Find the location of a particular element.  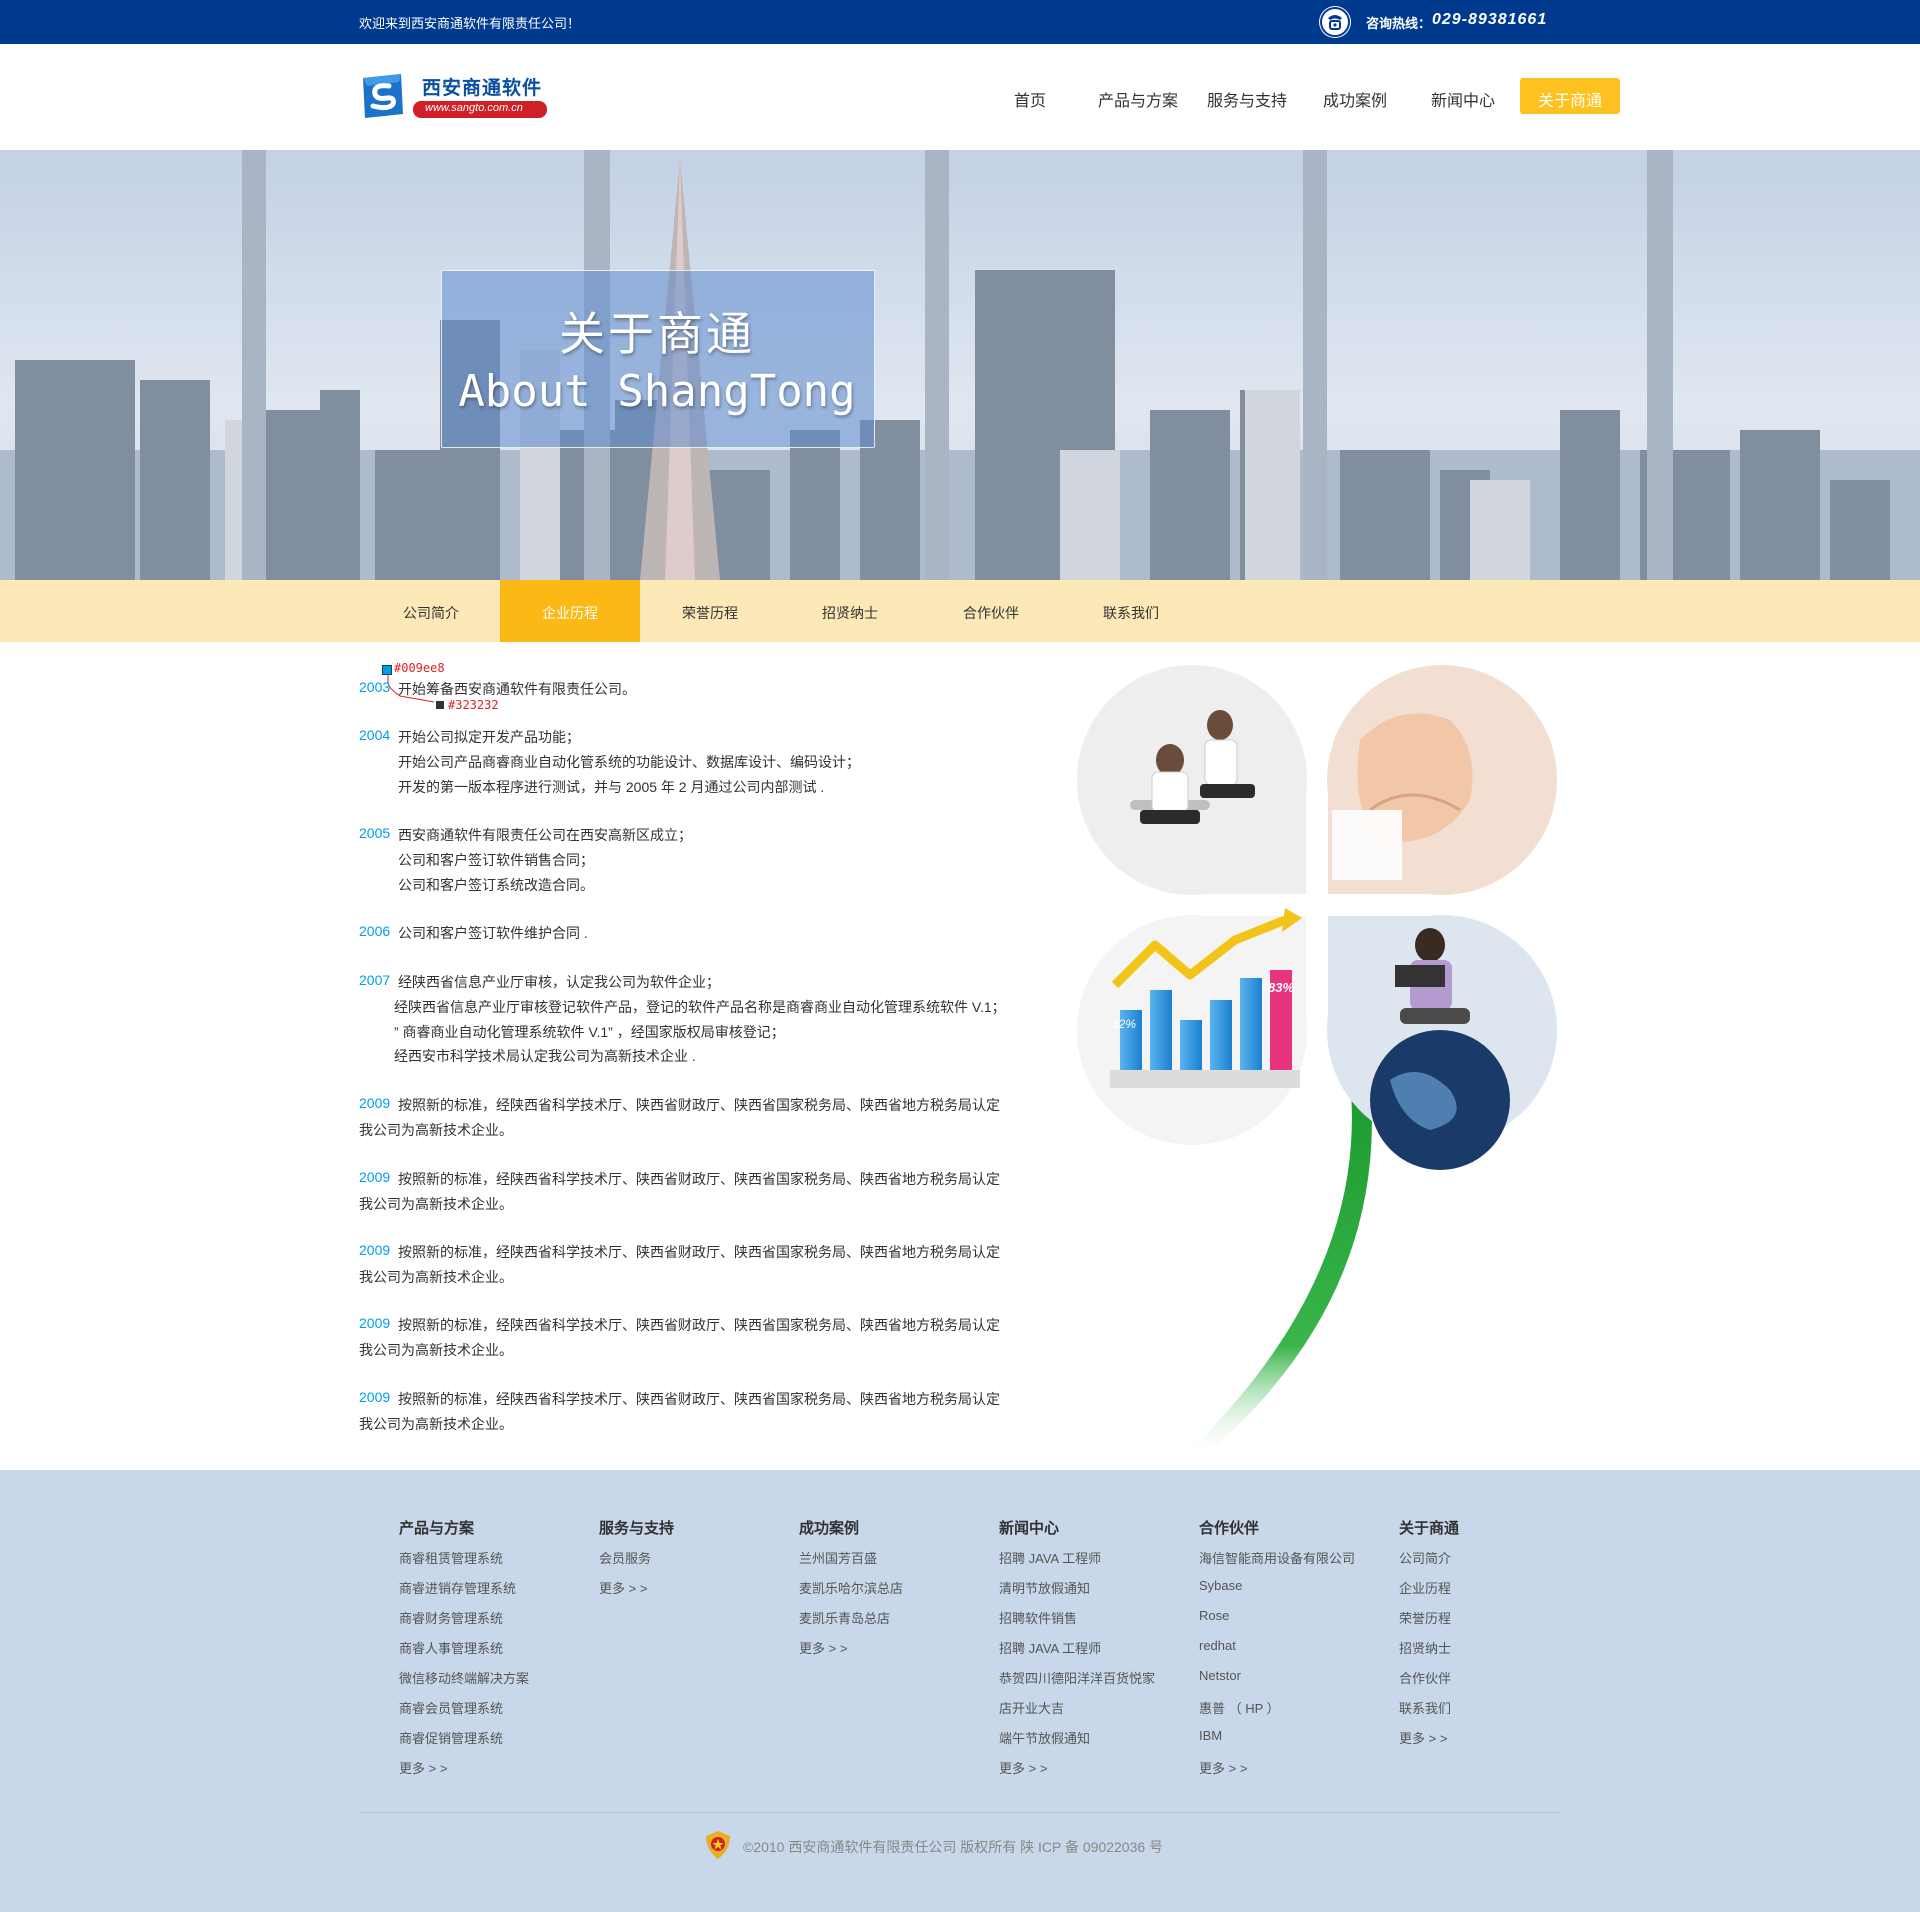

footer-link: 商睿促销管理系统 is located at coordinates (451, 1737).